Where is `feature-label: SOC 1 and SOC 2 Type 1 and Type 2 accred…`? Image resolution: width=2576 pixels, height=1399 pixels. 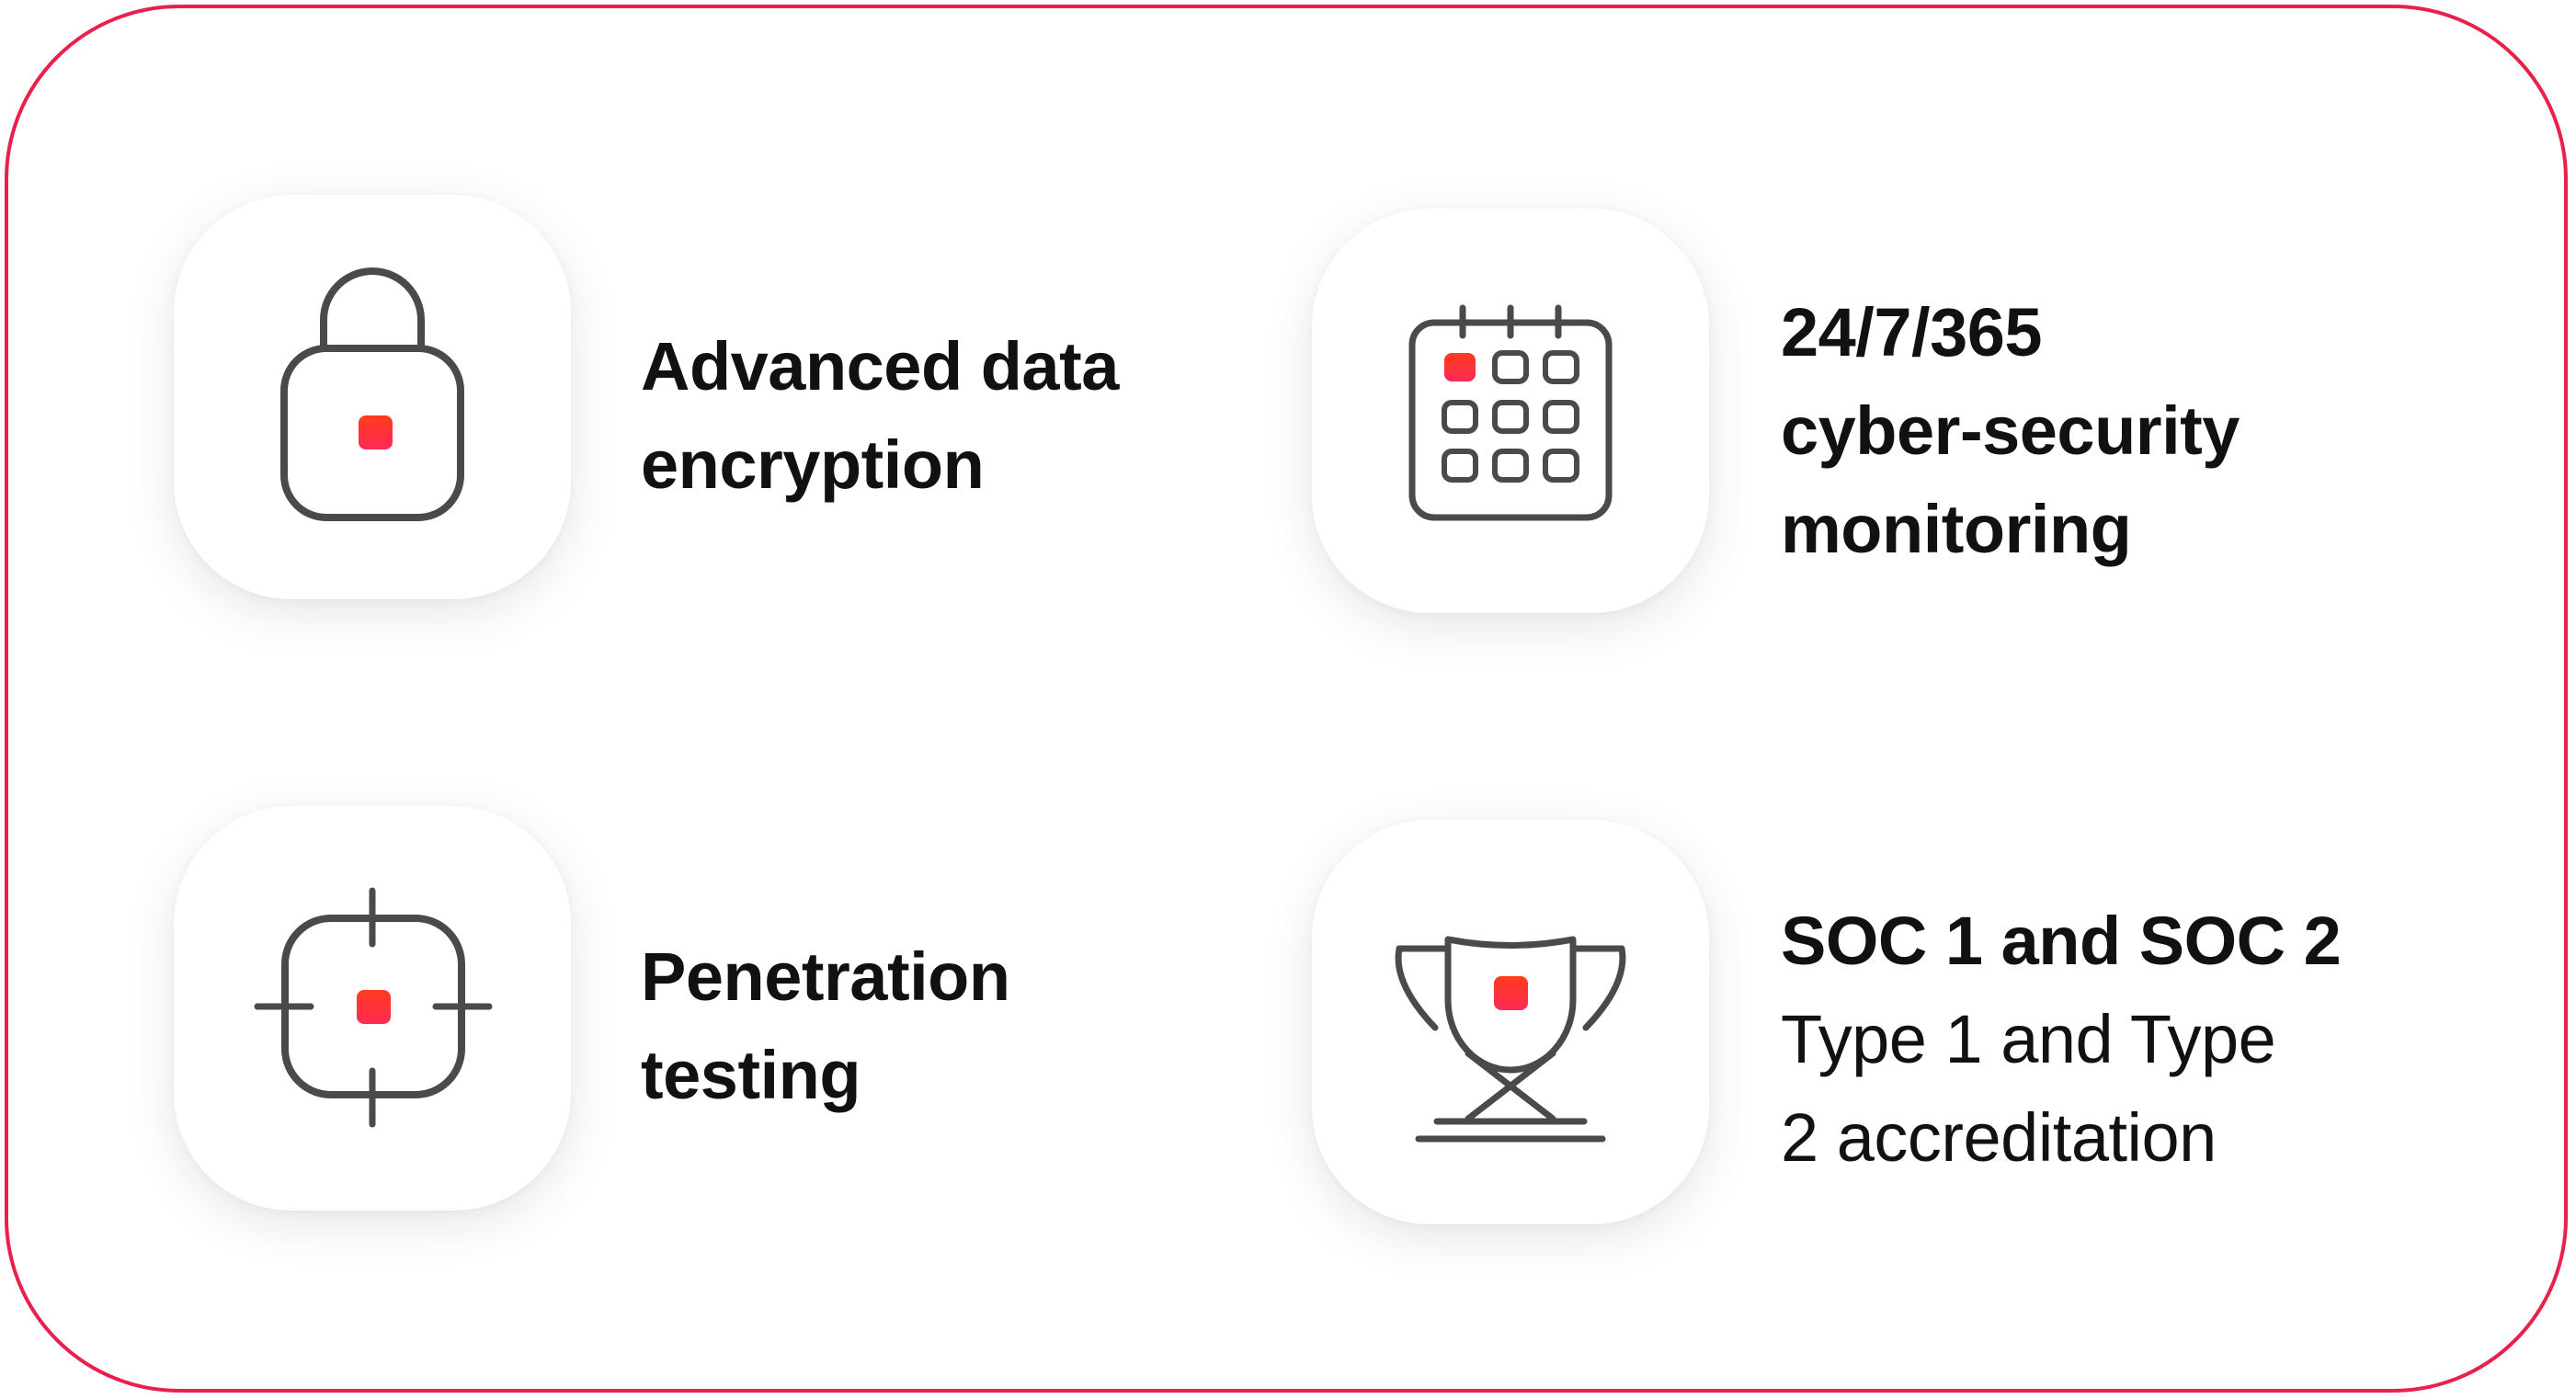 feature-label: SOC 1 and SOC 2 Type 1 and Type 2 accred… is located at coordinates (2061, 1039).